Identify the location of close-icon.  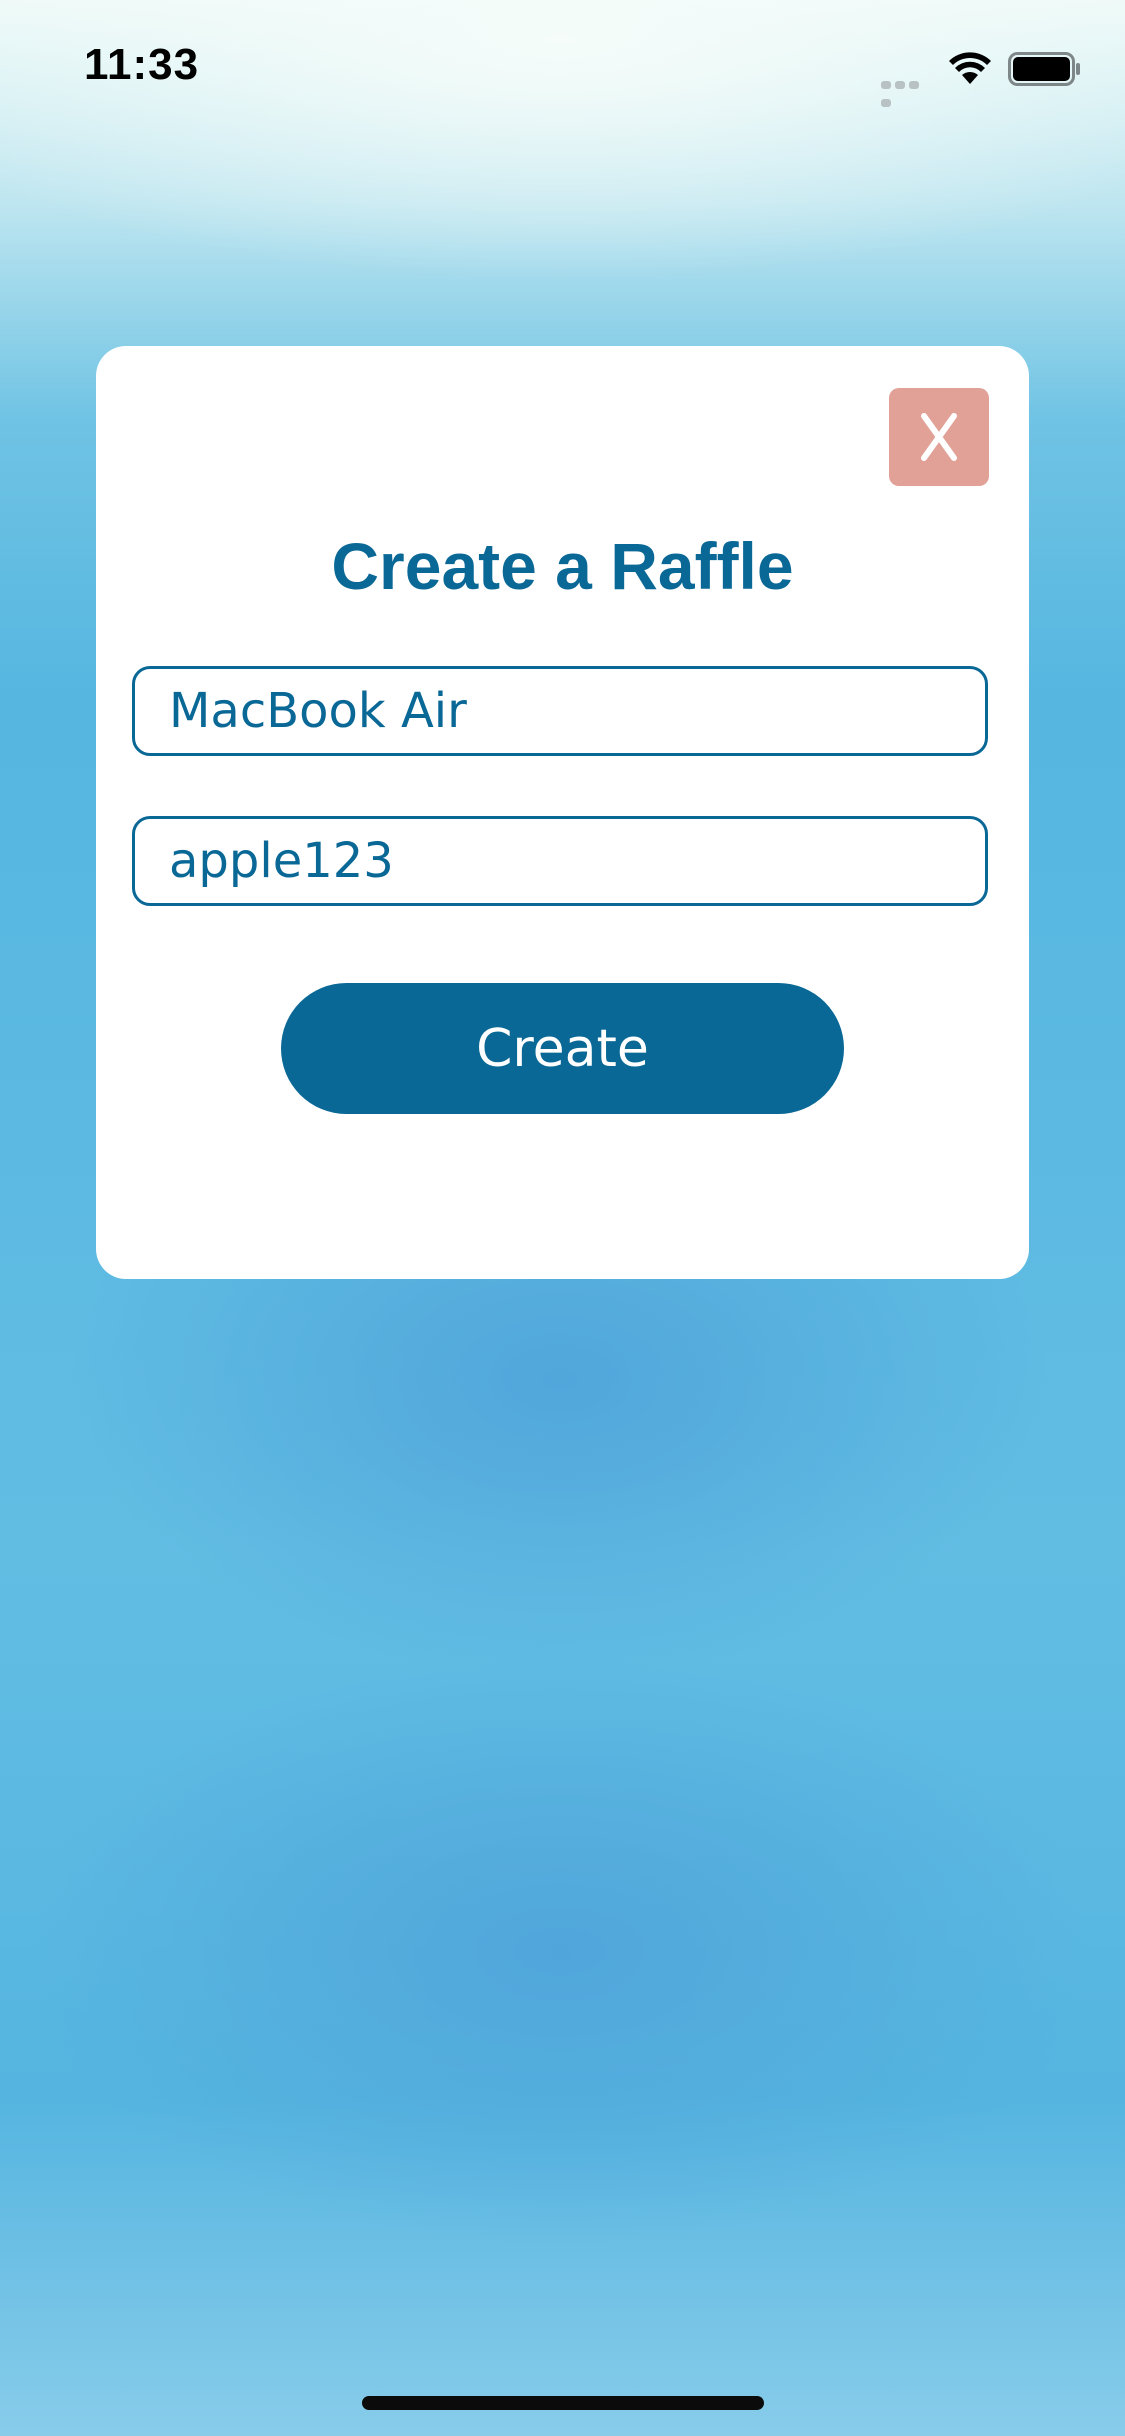
(939, 437).